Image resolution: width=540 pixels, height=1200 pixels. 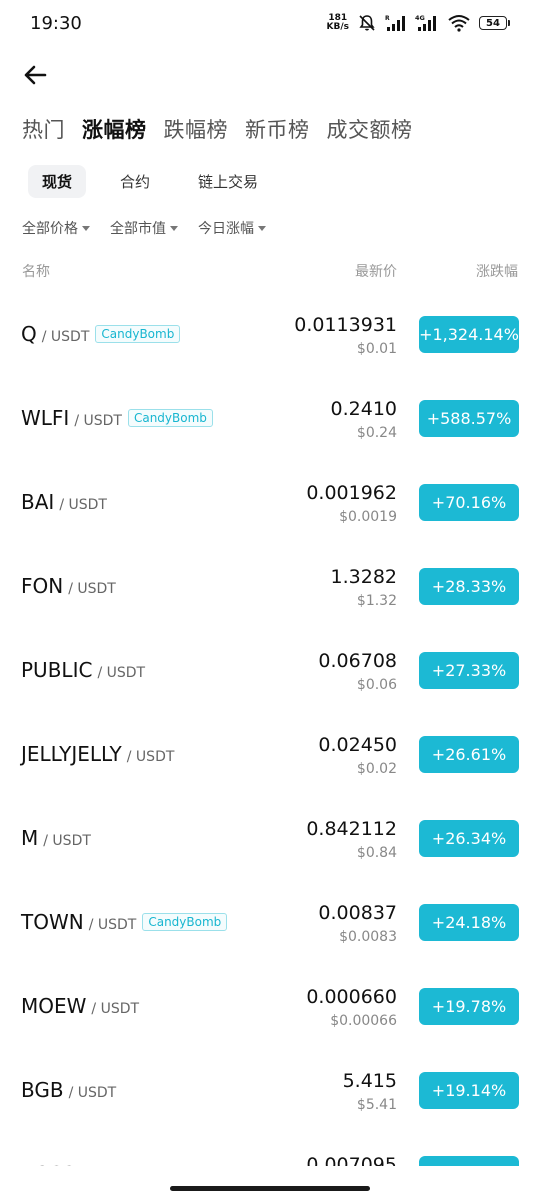 I want to click on last-price: 1.3282, so click(x=363, y=577).